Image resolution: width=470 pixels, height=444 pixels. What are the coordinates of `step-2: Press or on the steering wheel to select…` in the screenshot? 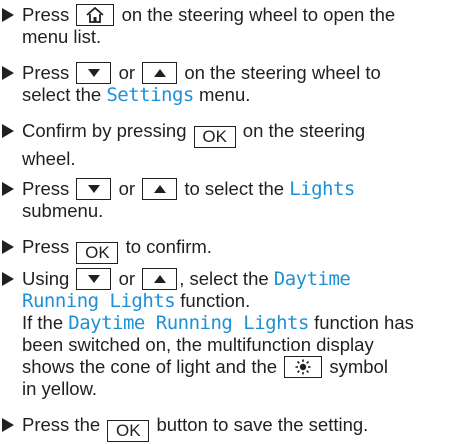 It's located at (234, 84).